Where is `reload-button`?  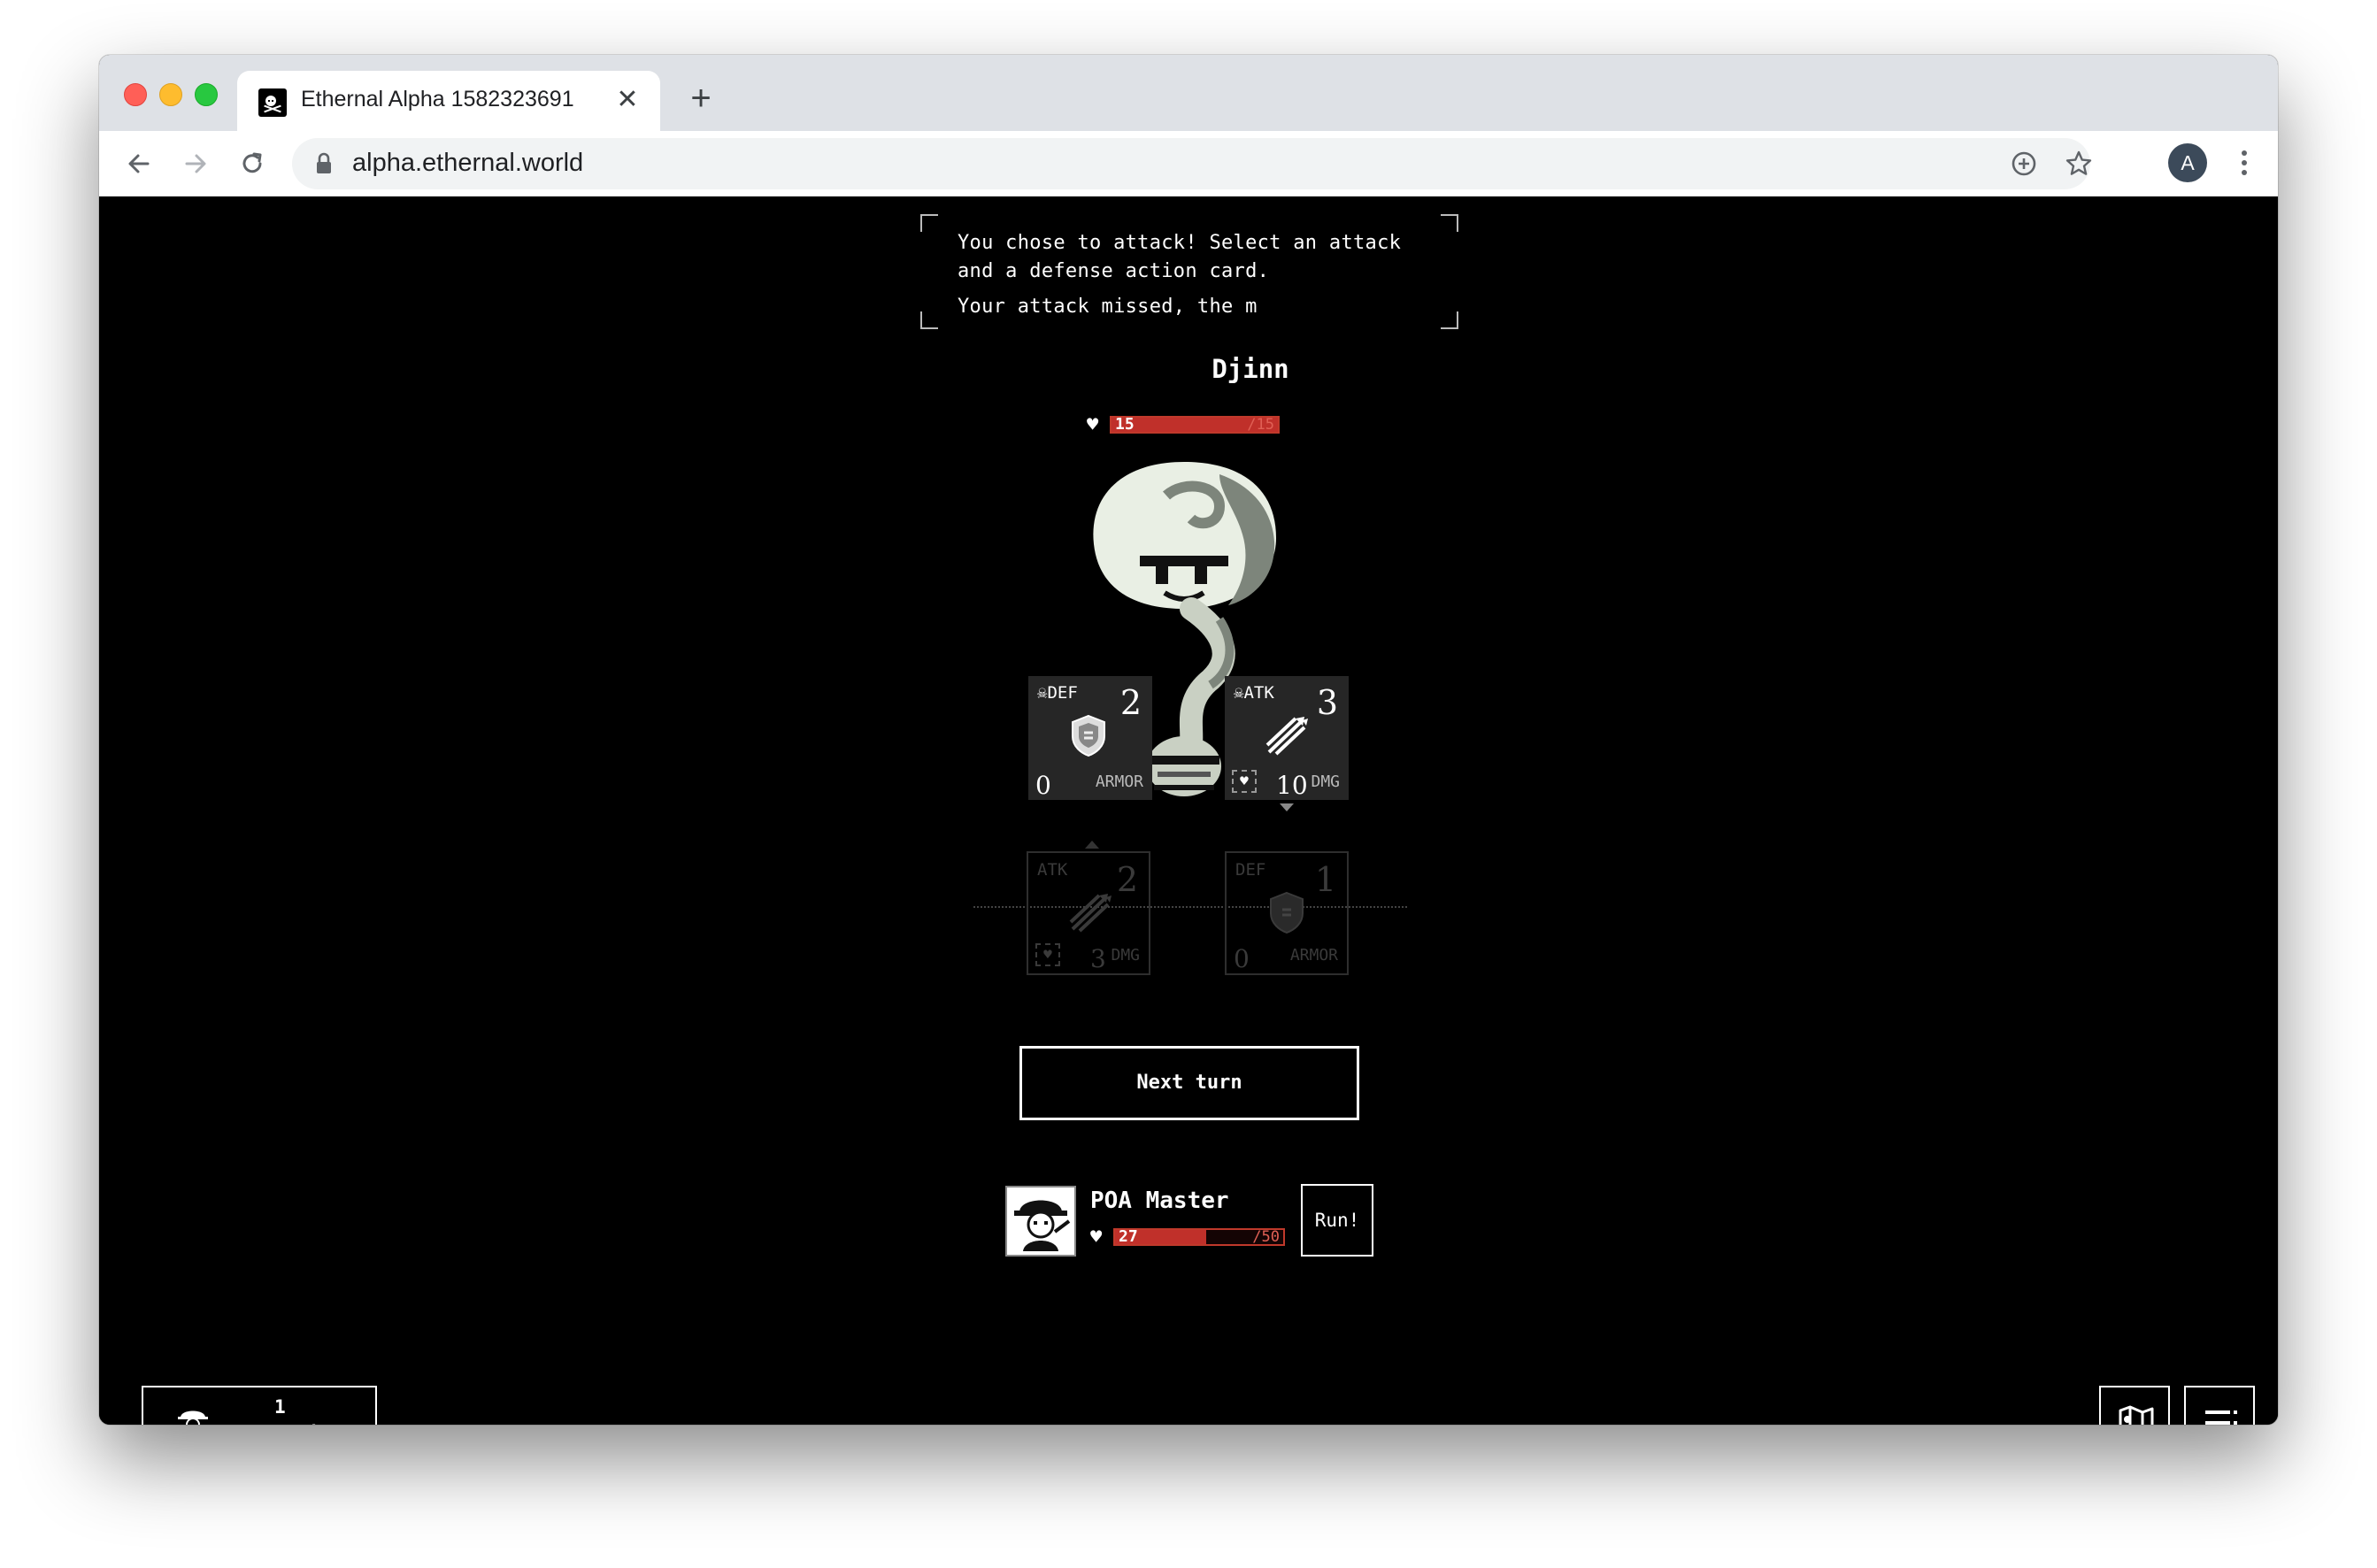 reload-button is located at coordinates (253, 163).